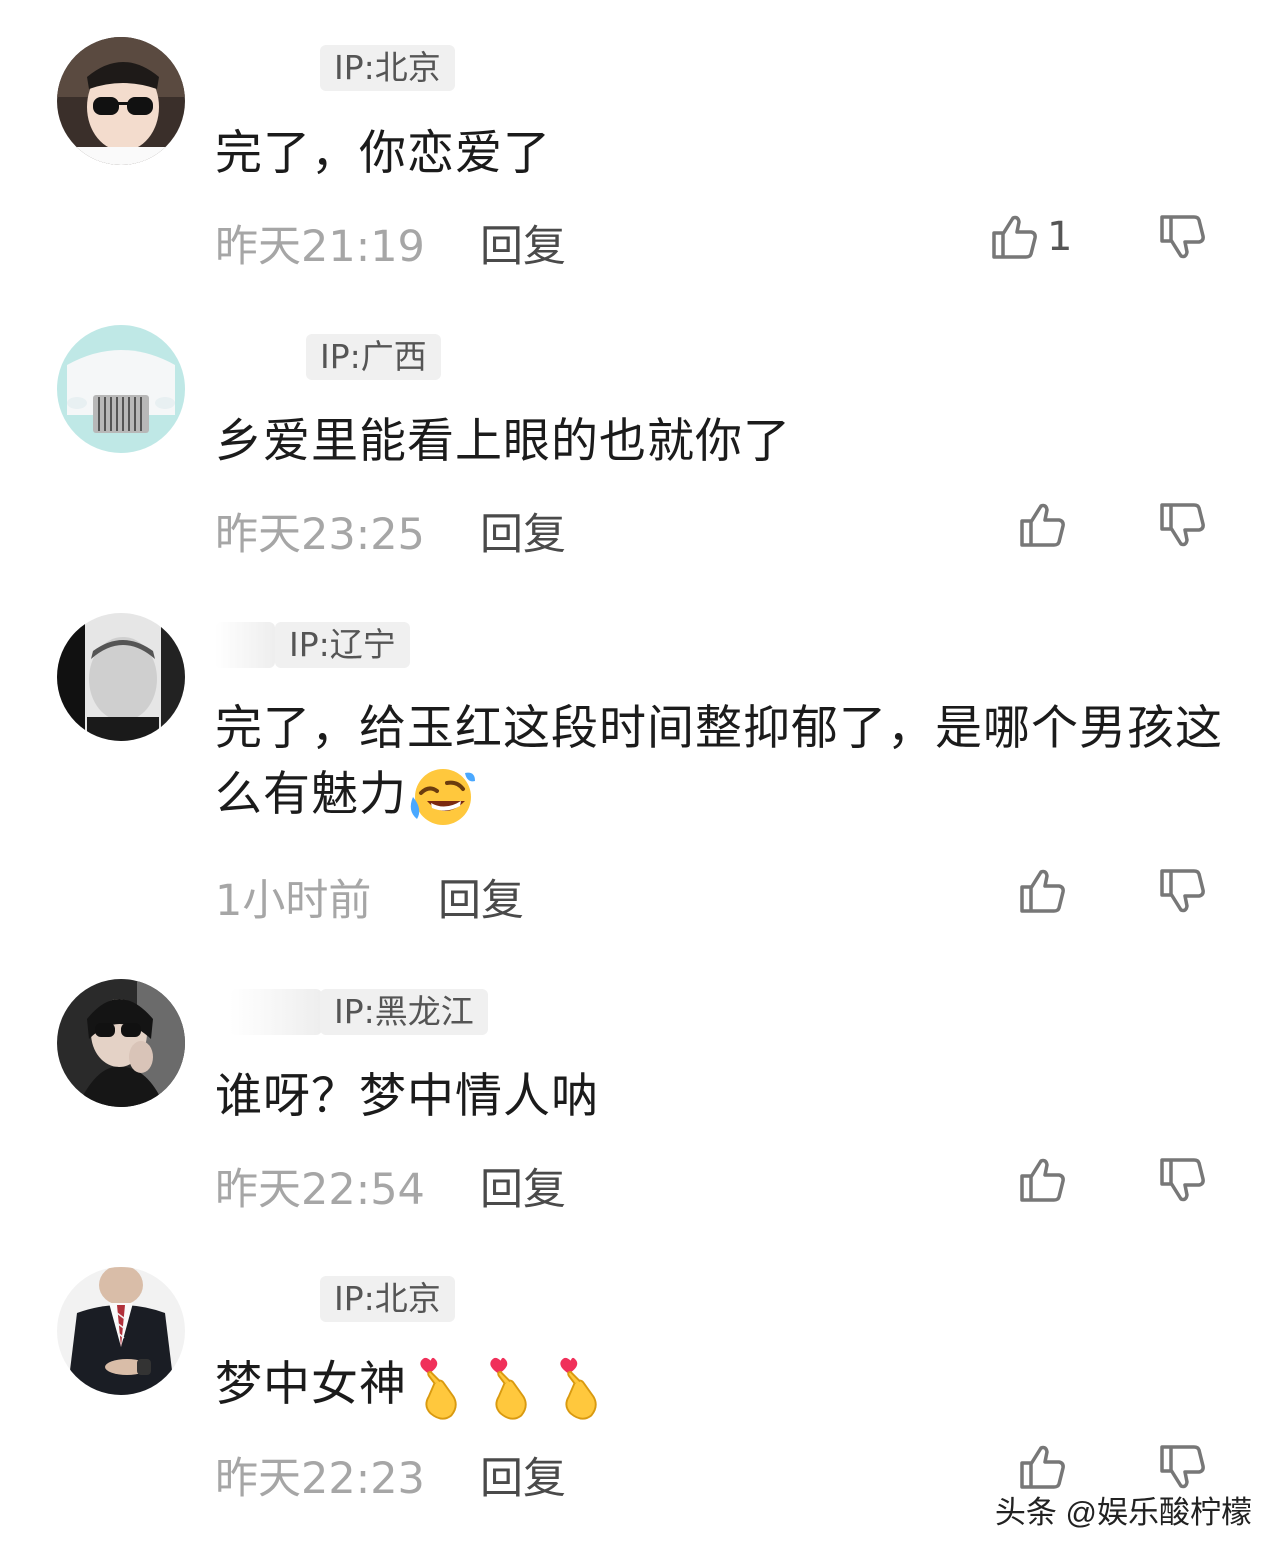  Describe the element at coordinates (404, 1012) in the screenshot. I see `ip-location-badge: IP:黑龙江` at that location.